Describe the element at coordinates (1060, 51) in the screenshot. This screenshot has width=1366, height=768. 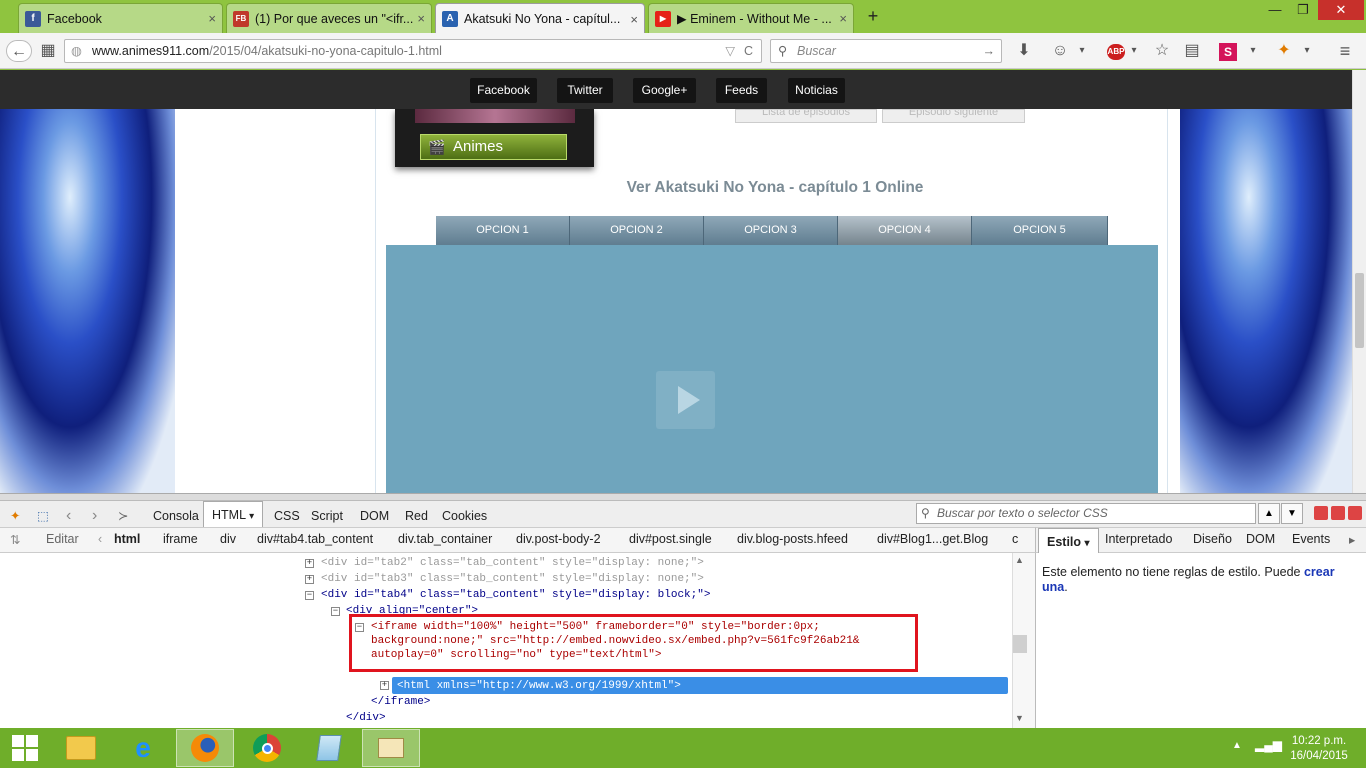
I see `greasemonkey-icon: ☺` at that location.